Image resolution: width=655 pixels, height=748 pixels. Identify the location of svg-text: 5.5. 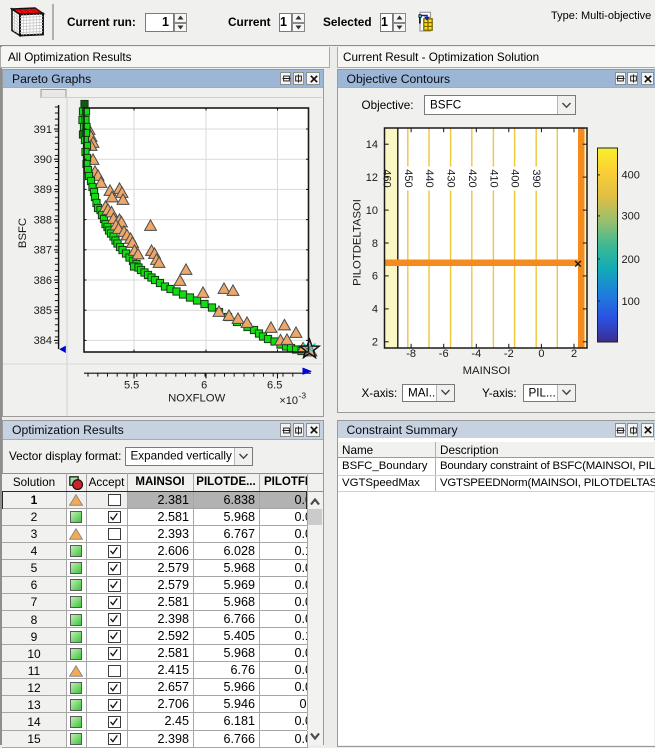
(131, 386).